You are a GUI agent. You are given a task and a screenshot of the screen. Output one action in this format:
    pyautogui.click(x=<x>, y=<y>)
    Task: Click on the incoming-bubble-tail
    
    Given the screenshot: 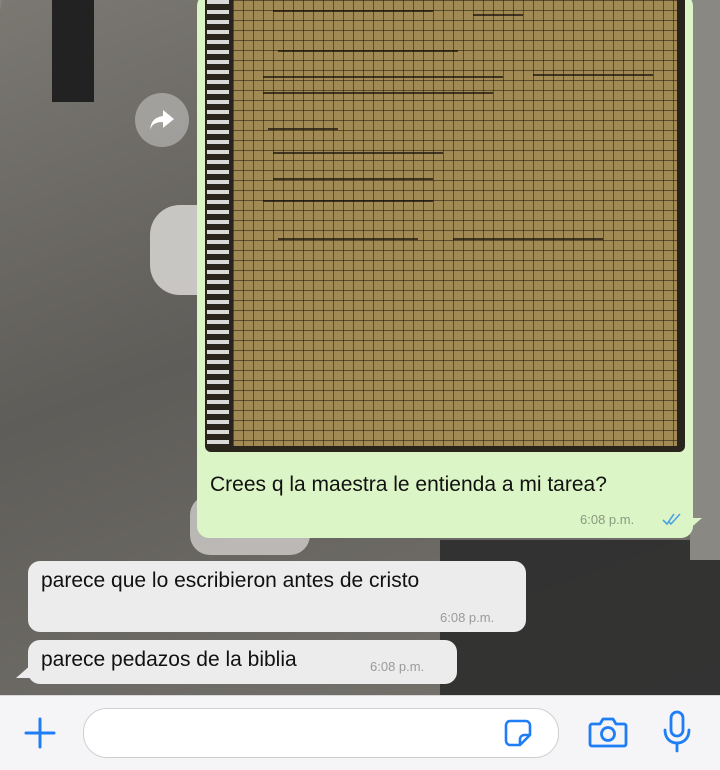 What is the action you would take?
    pyautogui.click(x=24, y=671)
    